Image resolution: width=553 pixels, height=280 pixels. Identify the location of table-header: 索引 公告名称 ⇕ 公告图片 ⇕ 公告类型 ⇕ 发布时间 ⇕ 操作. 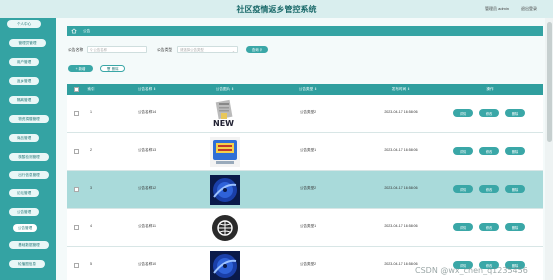
(305, 89).